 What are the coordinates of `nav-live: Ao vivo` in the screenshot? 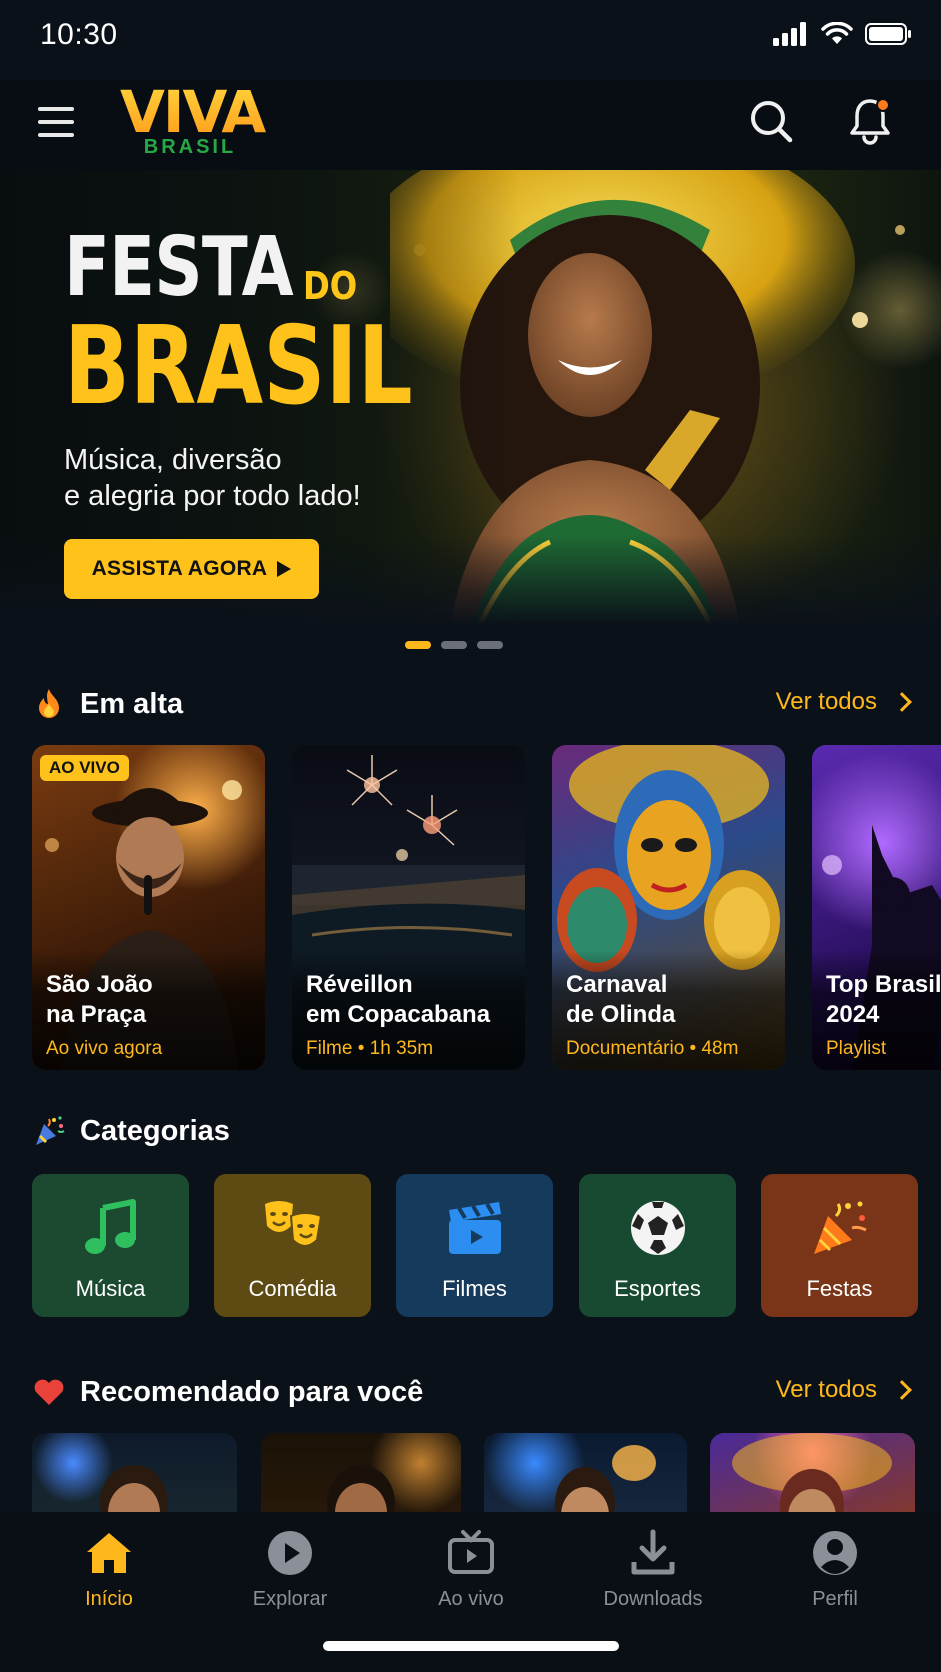 It's located at (471, 1569).